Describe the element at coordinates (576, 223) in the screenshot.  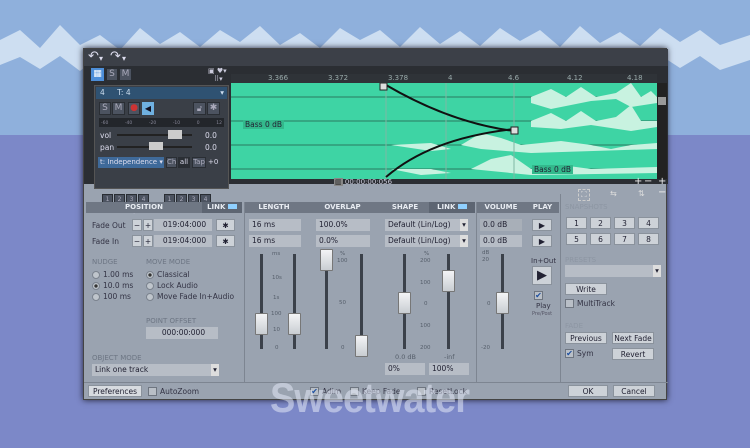
I see `snapshot-button-1: 1` at that location.